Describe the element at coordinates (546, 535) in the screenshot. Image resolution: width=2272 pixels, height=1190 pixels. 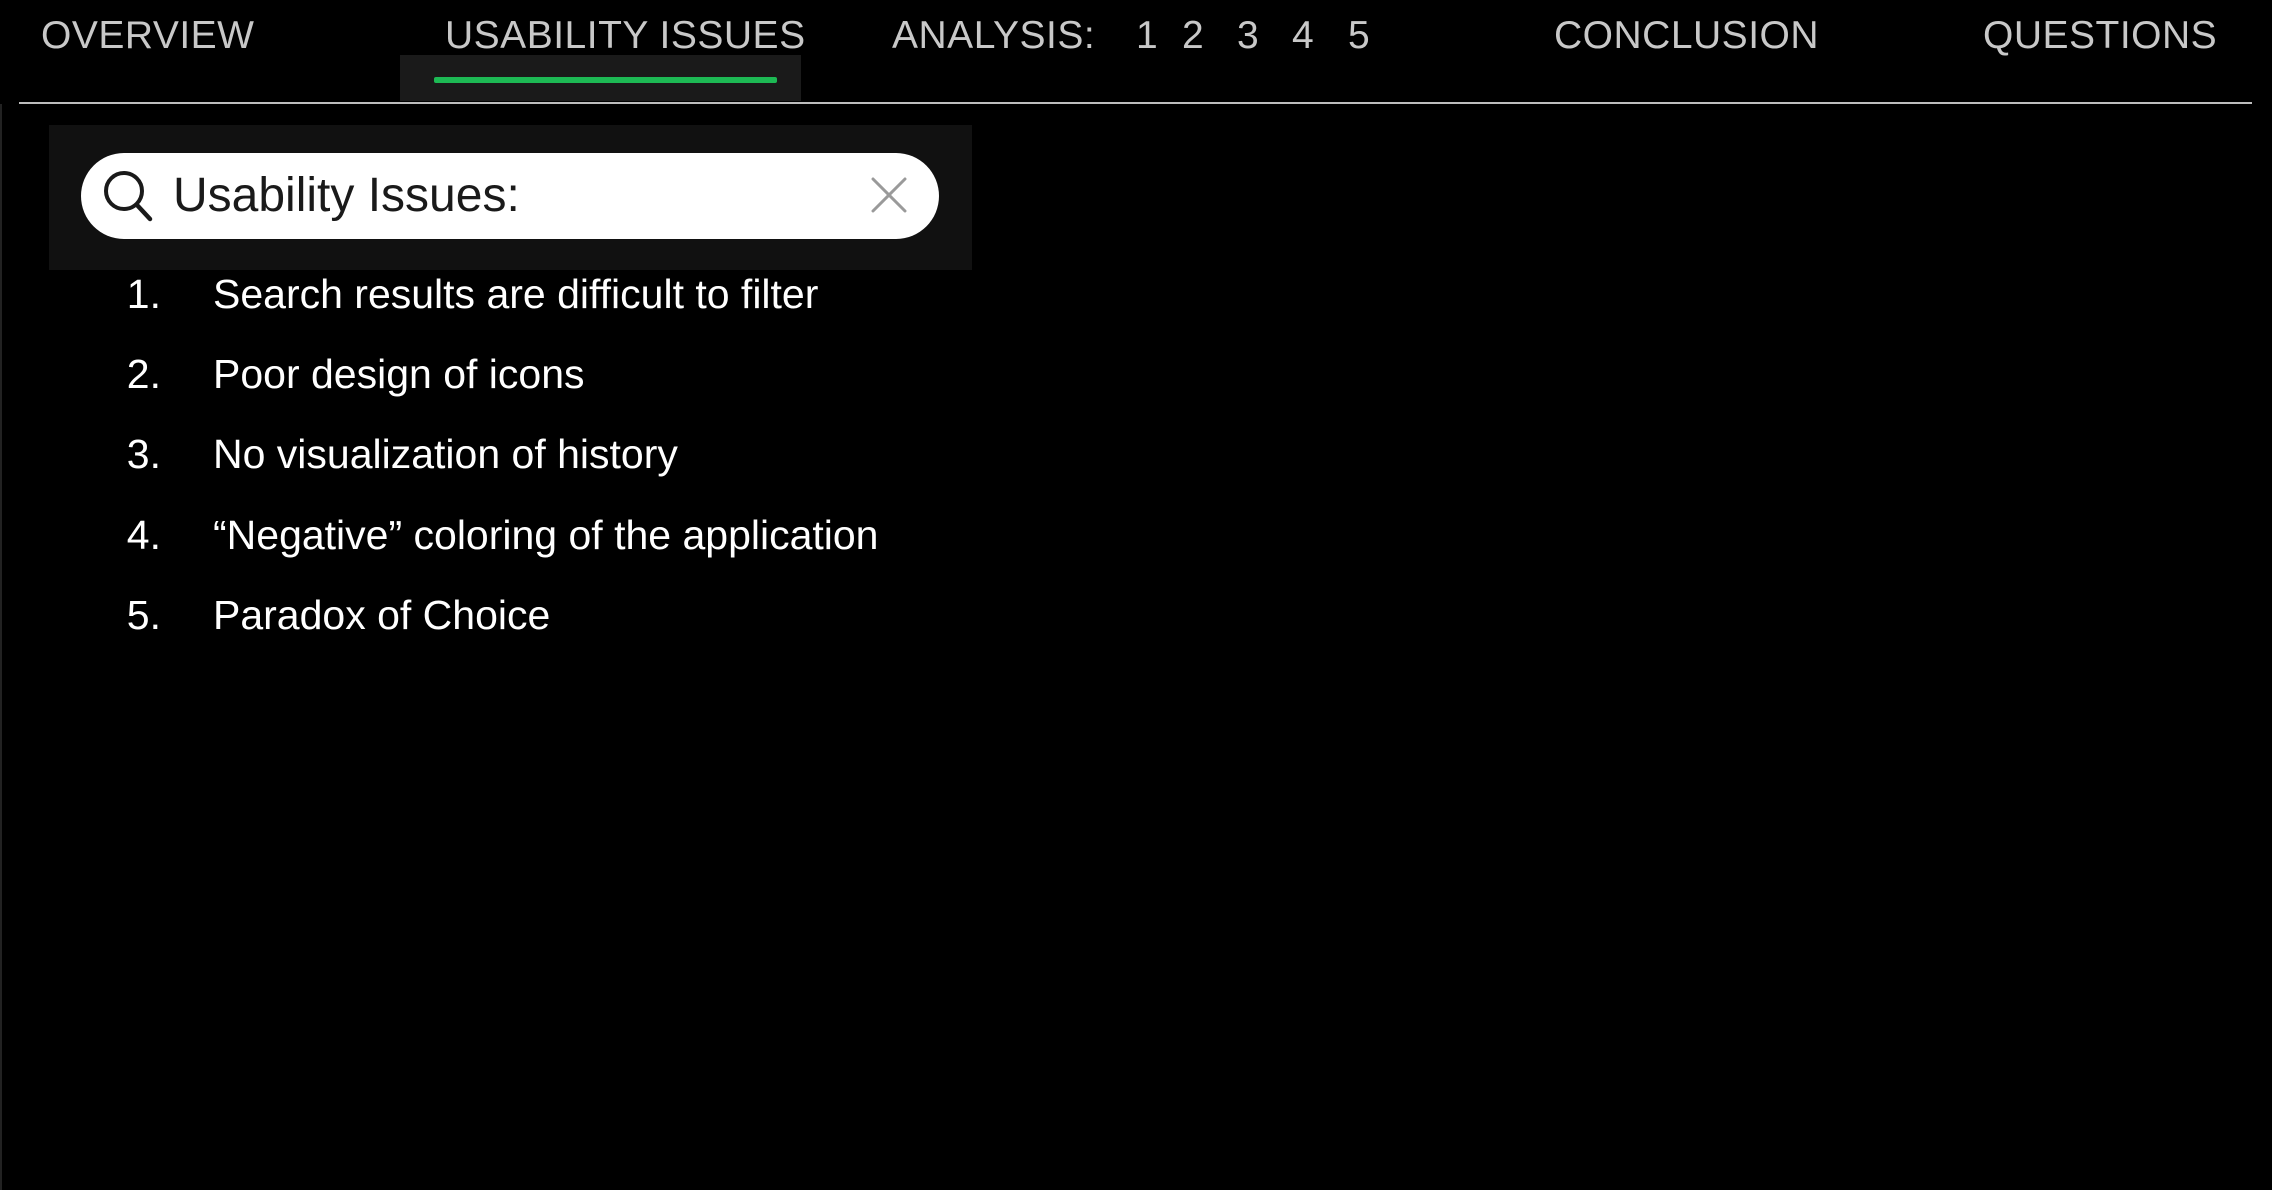
I see `list-item-text: “Negative” coloring of the application` at that location.